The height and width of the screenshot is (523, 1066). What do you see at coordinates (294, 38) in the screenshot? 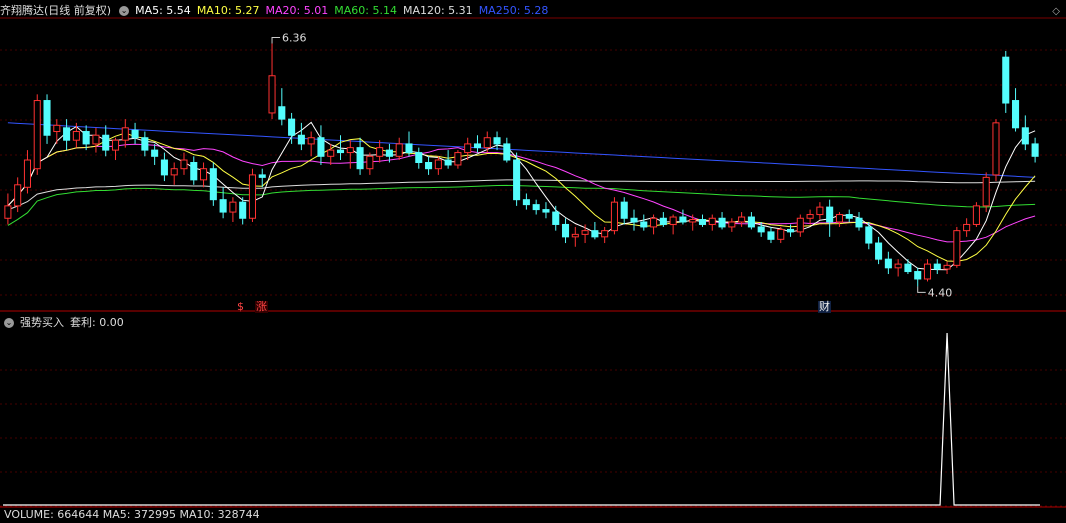
I see `high-price-label: 6.36` at bounding box center [294, 38].